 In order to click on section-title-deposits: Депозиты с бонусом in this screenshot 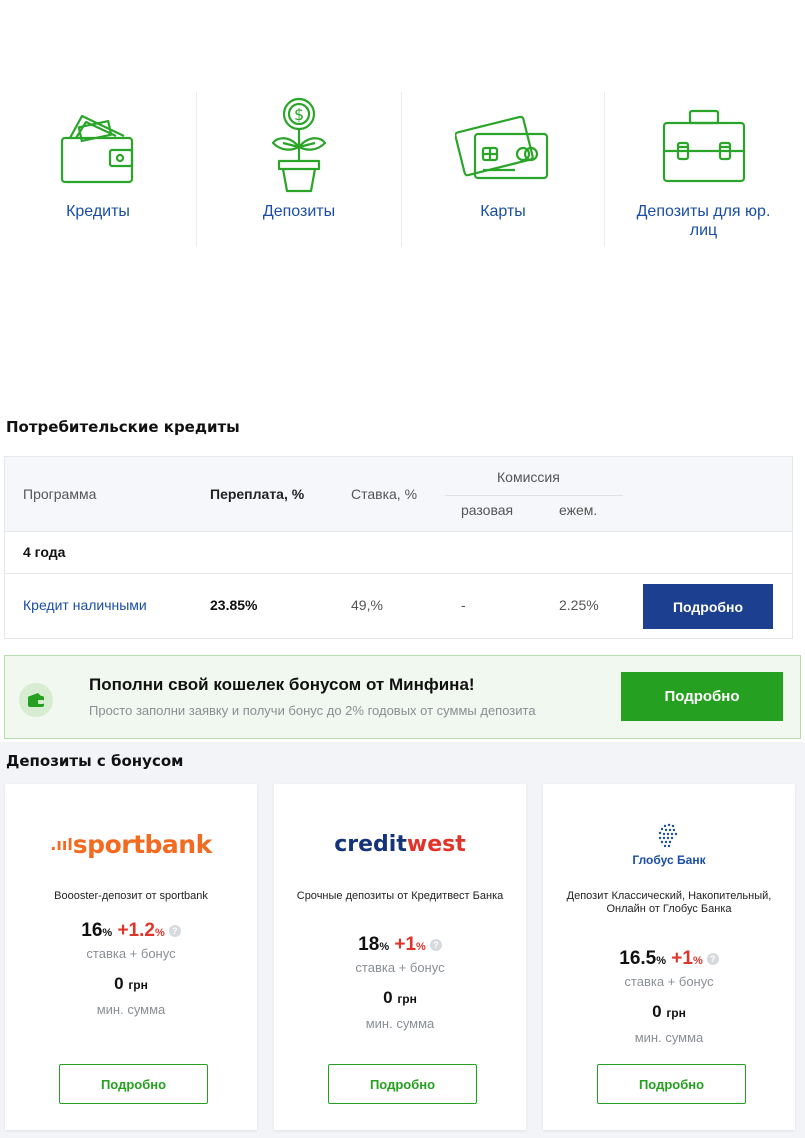, I will do `click(95, 761)`.